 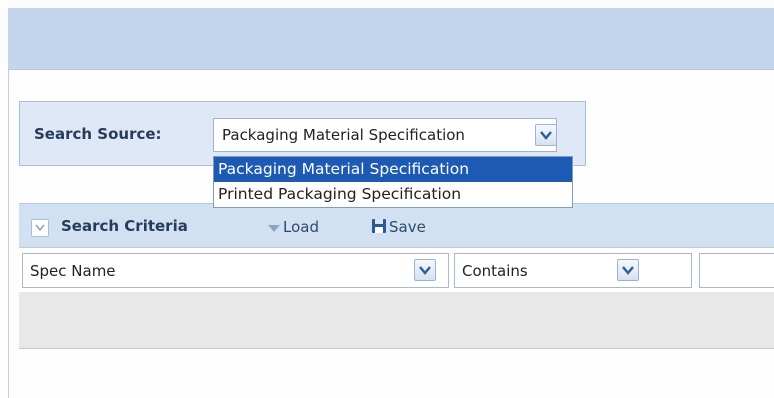 I want to click on field-select: Spec Name, so click(x=235, y=270).